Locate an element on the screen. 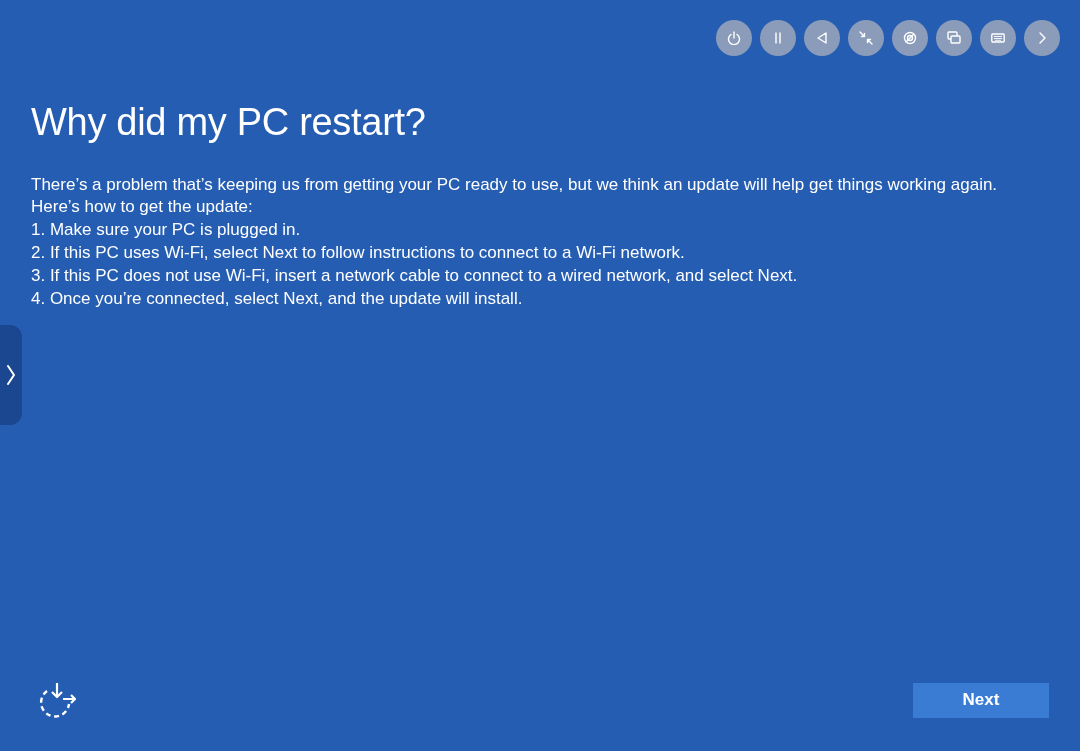 Image resolution: width=1080 pixels, height=751 pixels. overlapping-windows-icon is located at coordinates (954, 38).